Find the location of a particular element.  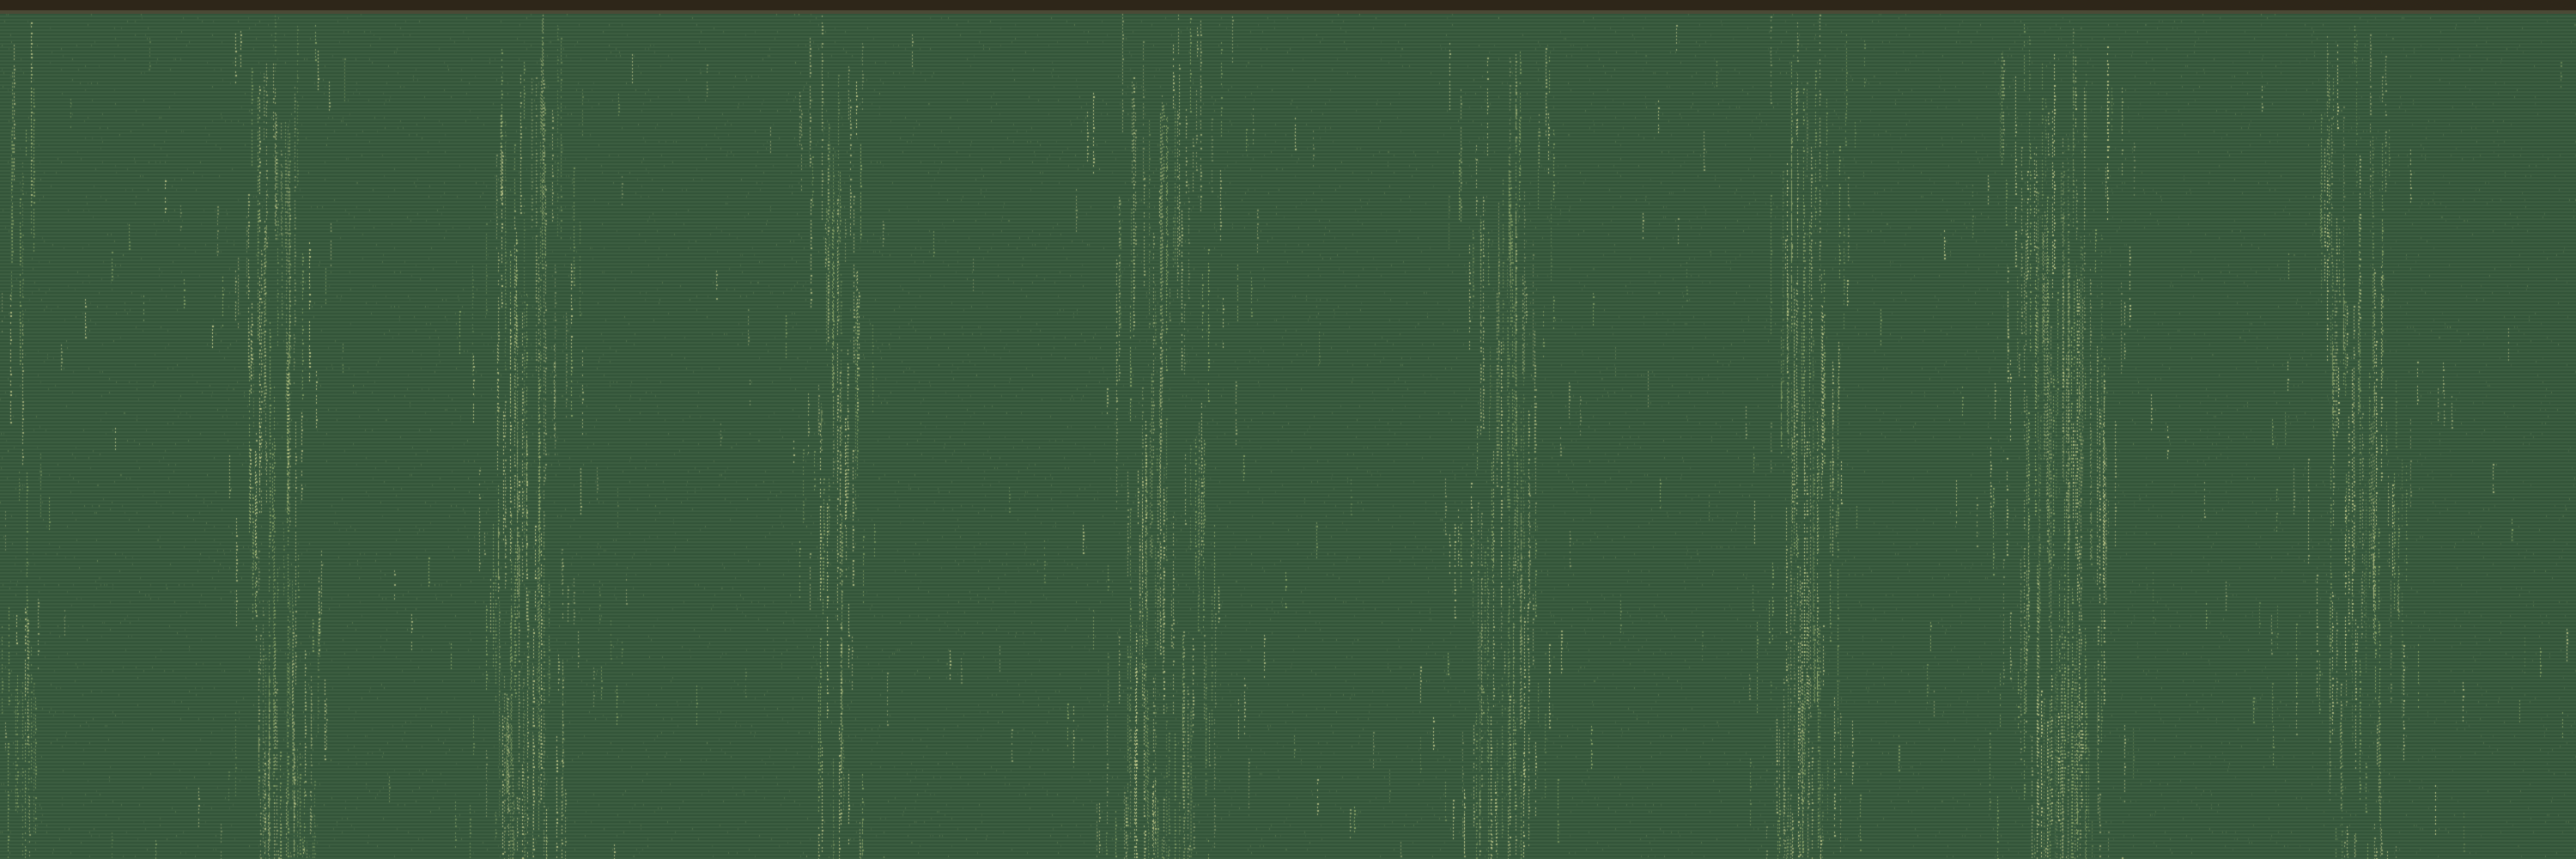

top-rail is located at coordinates (1288, 5).